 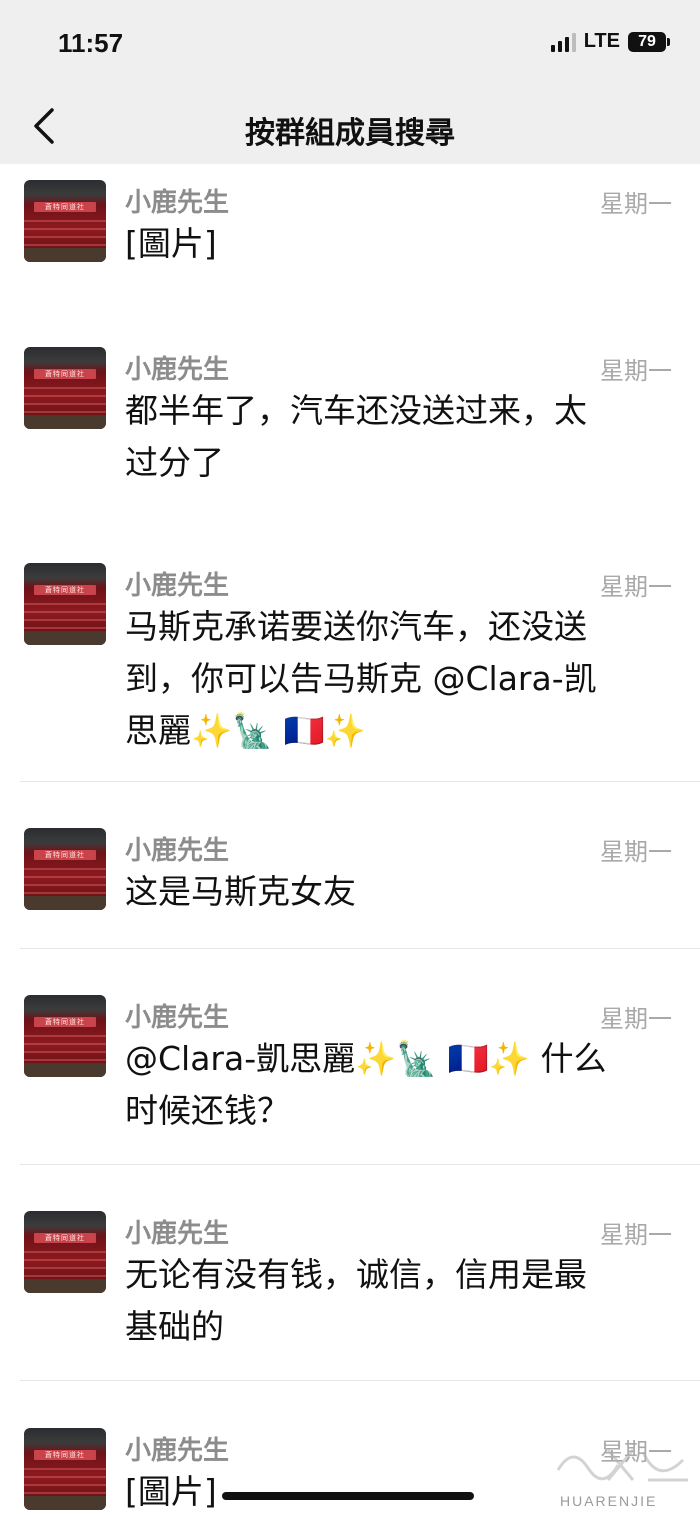 What do you see at coordinates (91, 43) in the screenshot?
I see `status-time: 11:57` at bounding box center [91, 43].